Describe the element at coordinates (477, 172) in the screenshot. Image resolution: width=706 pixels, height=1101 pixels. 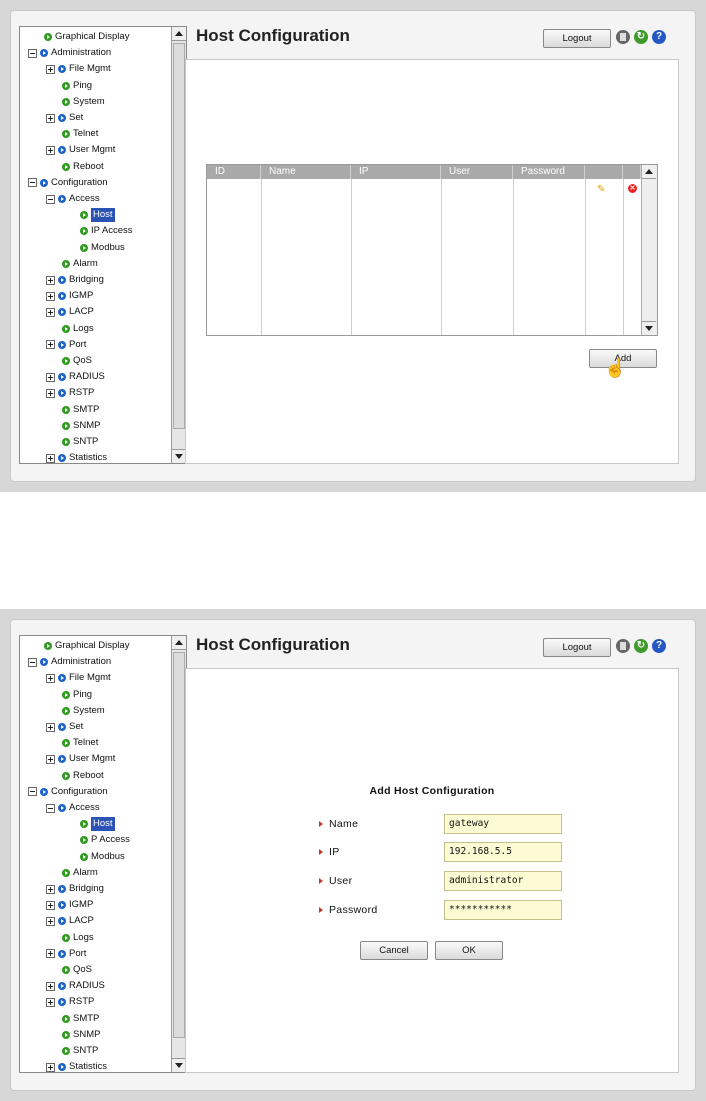
I see `col-user: User` at that location.